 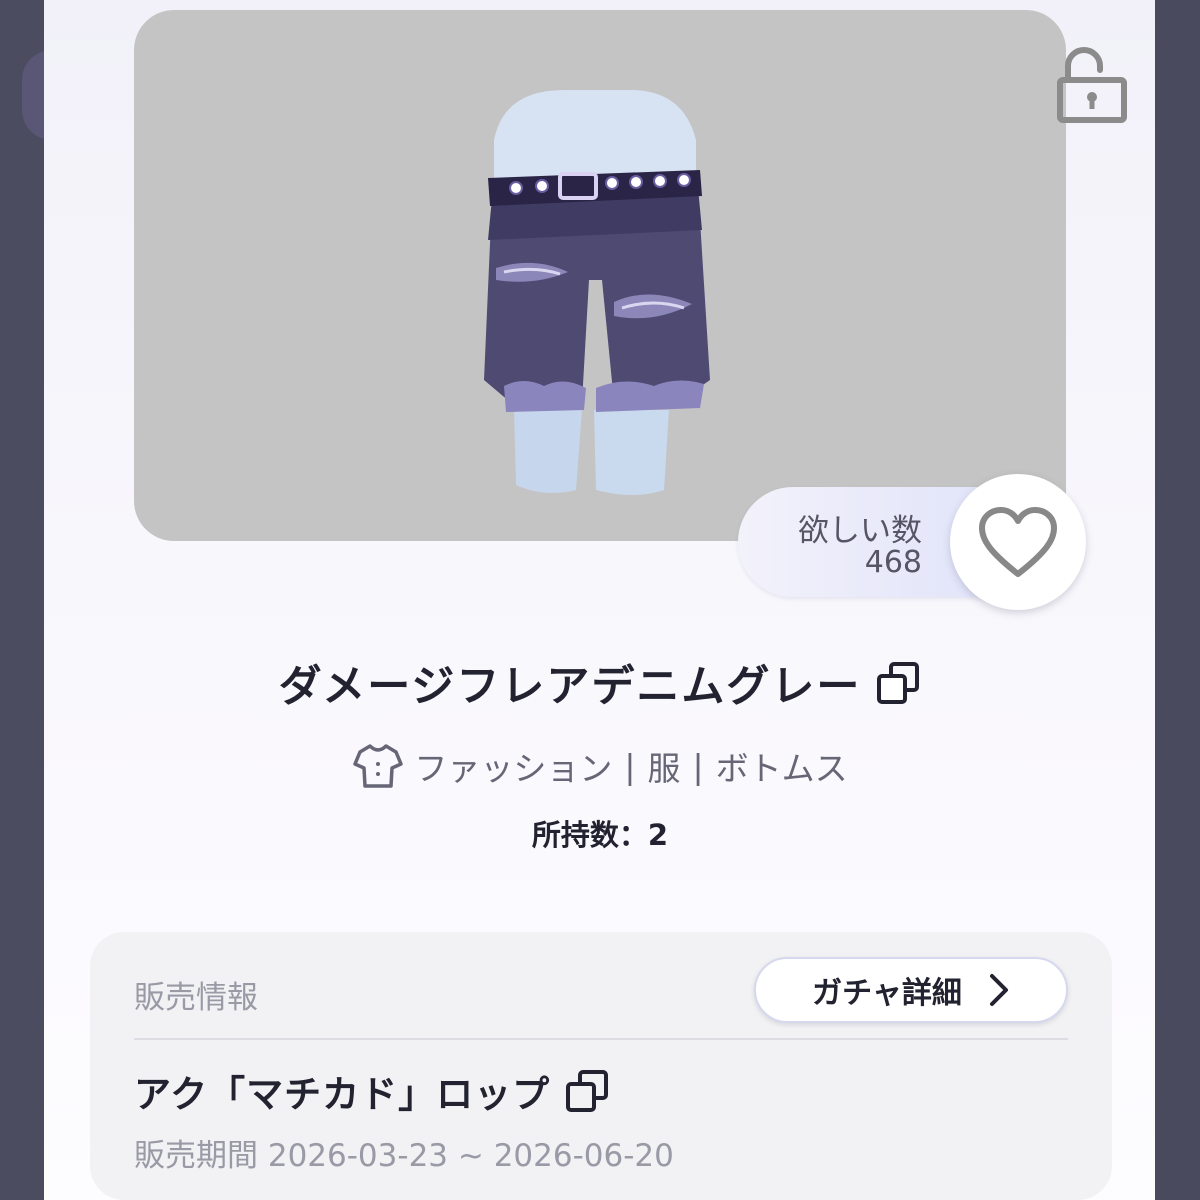 I want to click on wishlist-heart-button, so click(x=1018, y=542).